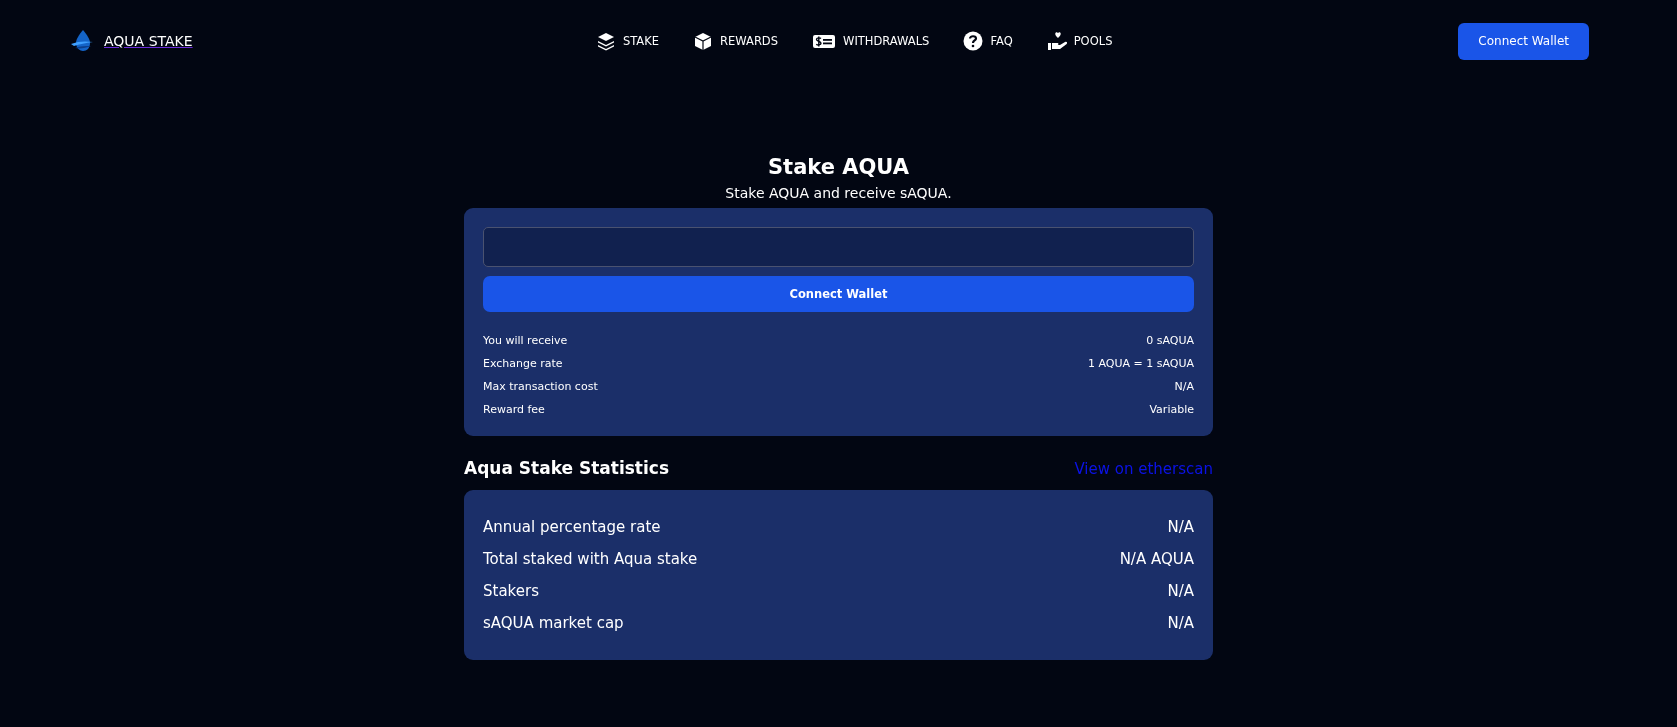 Image resolution: width=1677 pixels, height=727 pixels. I want to click on detail-value: Variable, so click(1171, 409).